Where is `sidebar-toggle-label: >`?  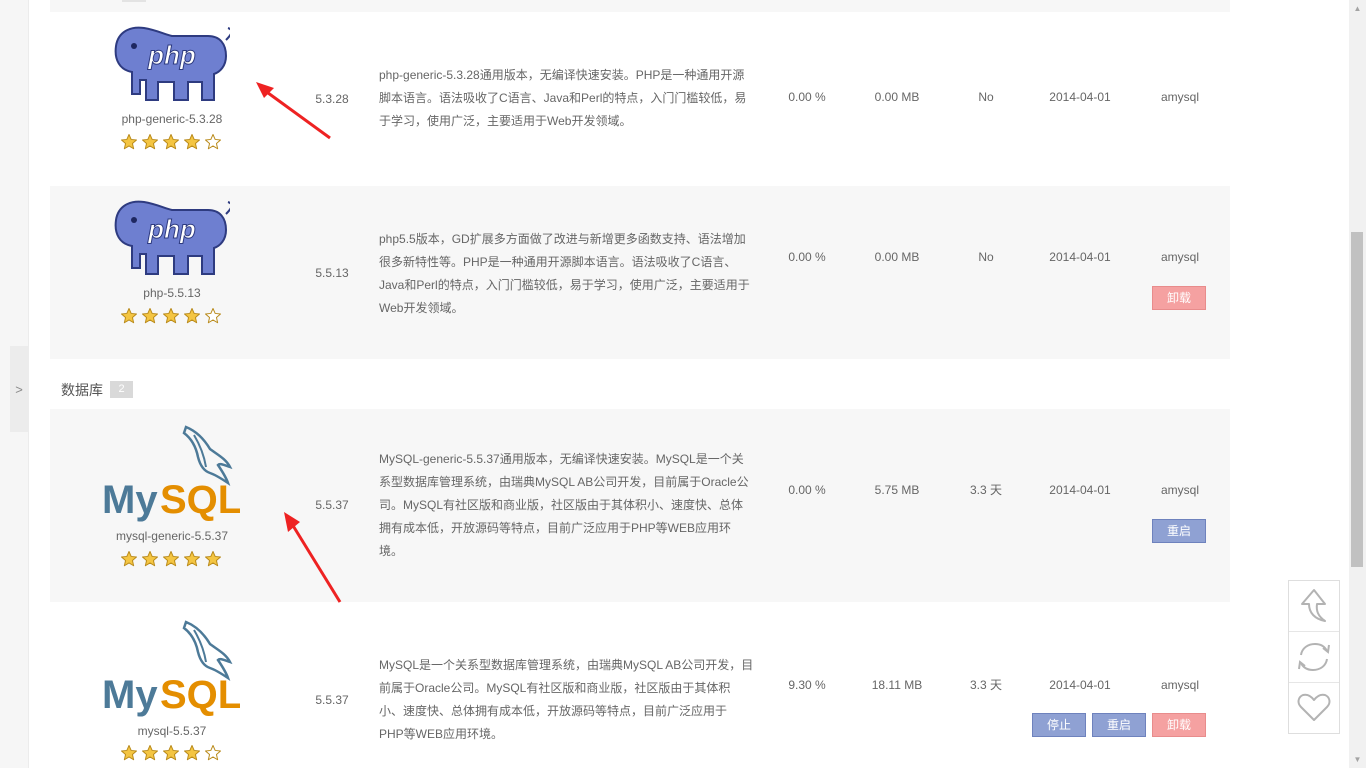 sidebar-toggle-label: > is located at coordinates (19, 389).